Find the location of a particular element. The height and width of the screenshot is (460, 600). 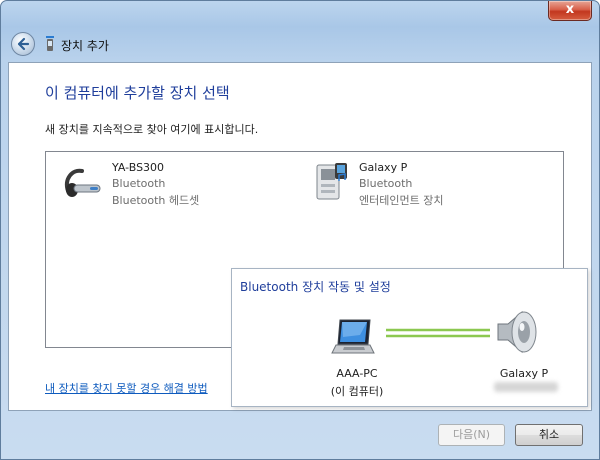

device-name: Galaxy P is located at coordinates (383, 167).